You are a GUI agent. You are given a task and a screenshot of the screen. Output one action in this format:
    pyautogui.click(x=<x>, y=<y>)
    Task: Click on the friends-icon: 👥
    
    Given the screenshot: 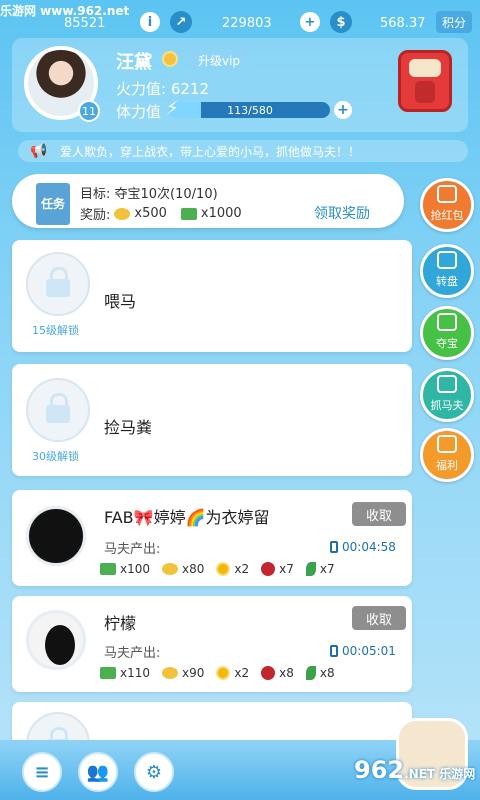 What is the action you would take?
    pyautogui.click(x=98, y=772)
    